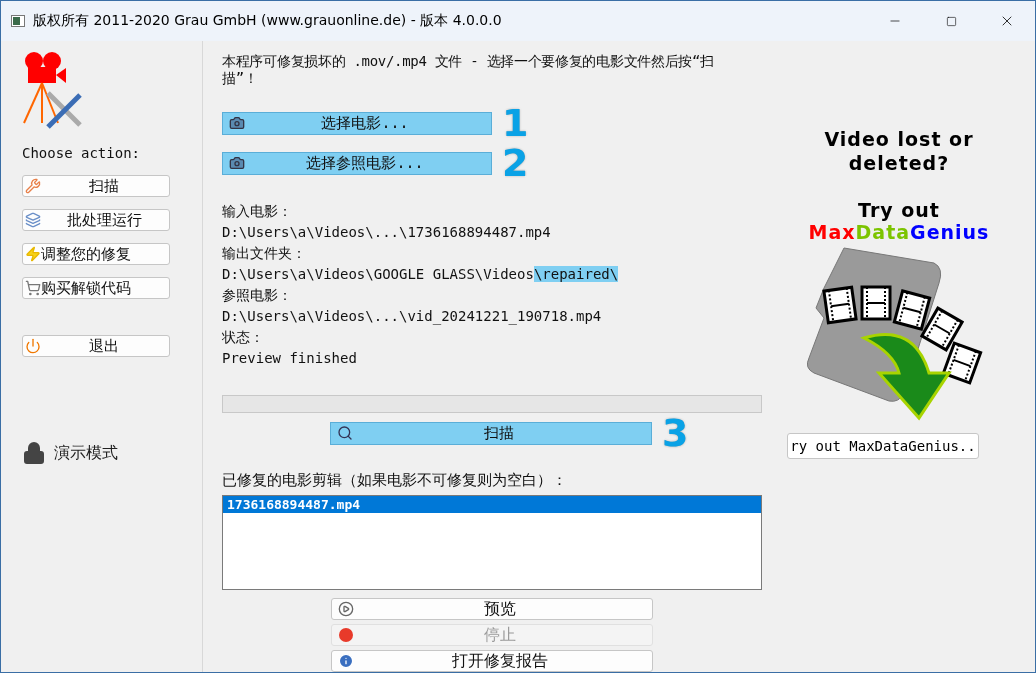  I want to click on action-button: 预览, so click(492, 609).